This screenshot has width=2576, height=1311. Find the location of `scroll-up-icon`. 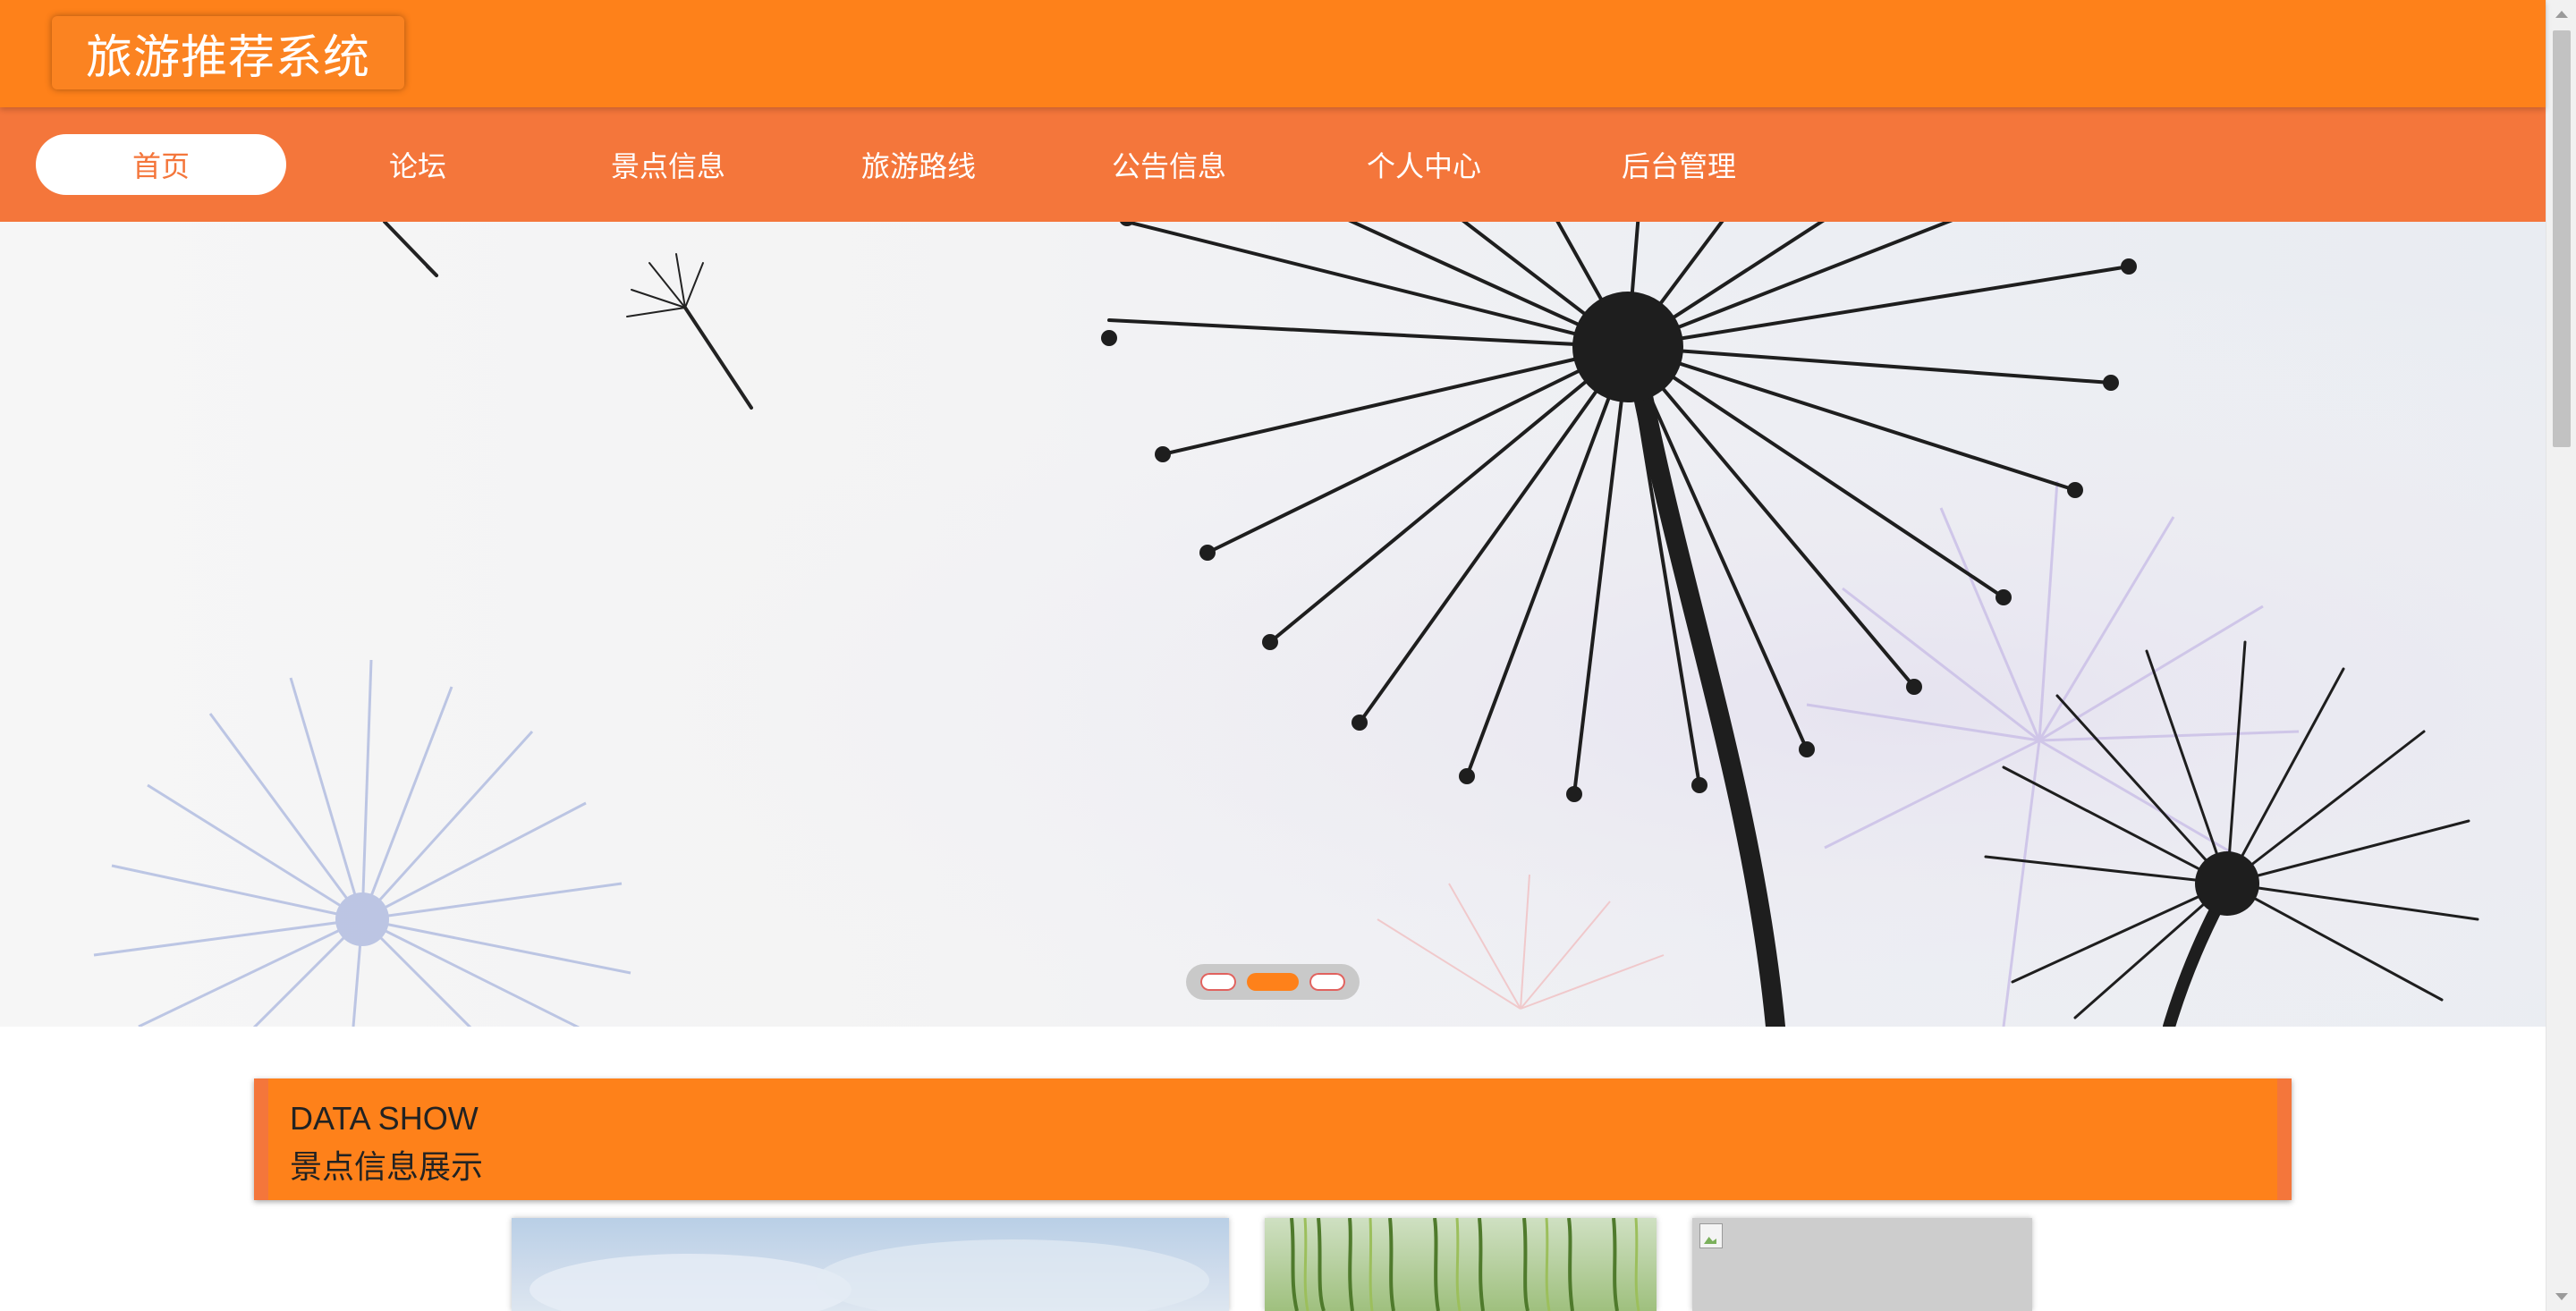

scroll-up-icon is located at coordinates (2561, 15).